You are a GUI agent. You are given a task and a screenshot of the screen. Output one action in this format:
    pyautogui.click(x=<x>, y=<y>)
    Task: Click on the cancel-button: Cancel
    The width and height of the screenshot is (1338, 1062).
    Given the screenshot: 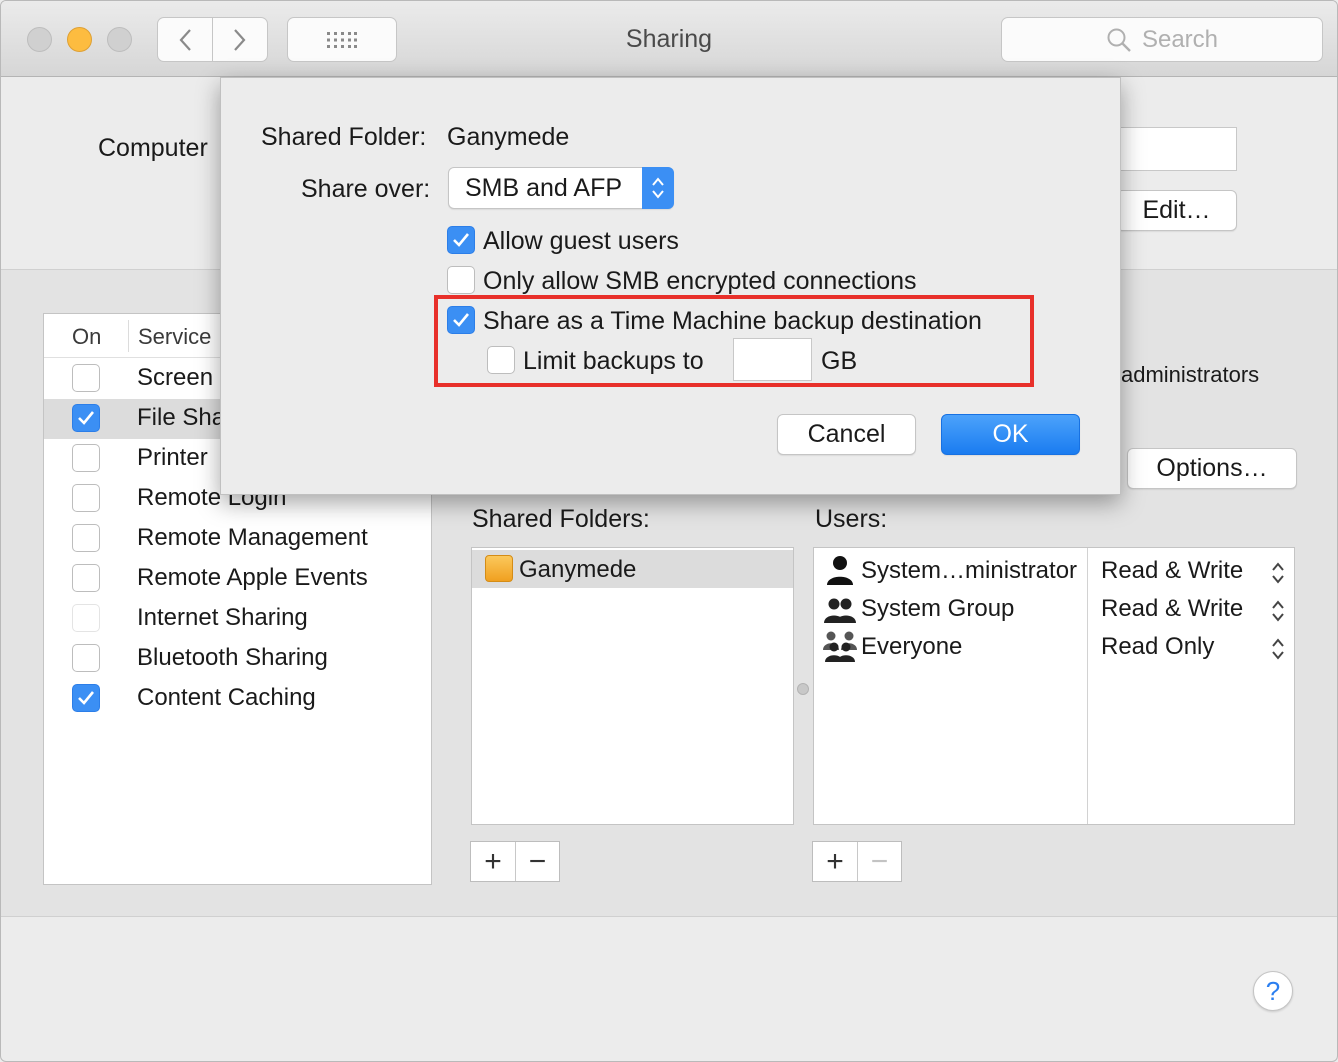 What is the action you would take?
    pyautogui.click(x=846, y=434)
    